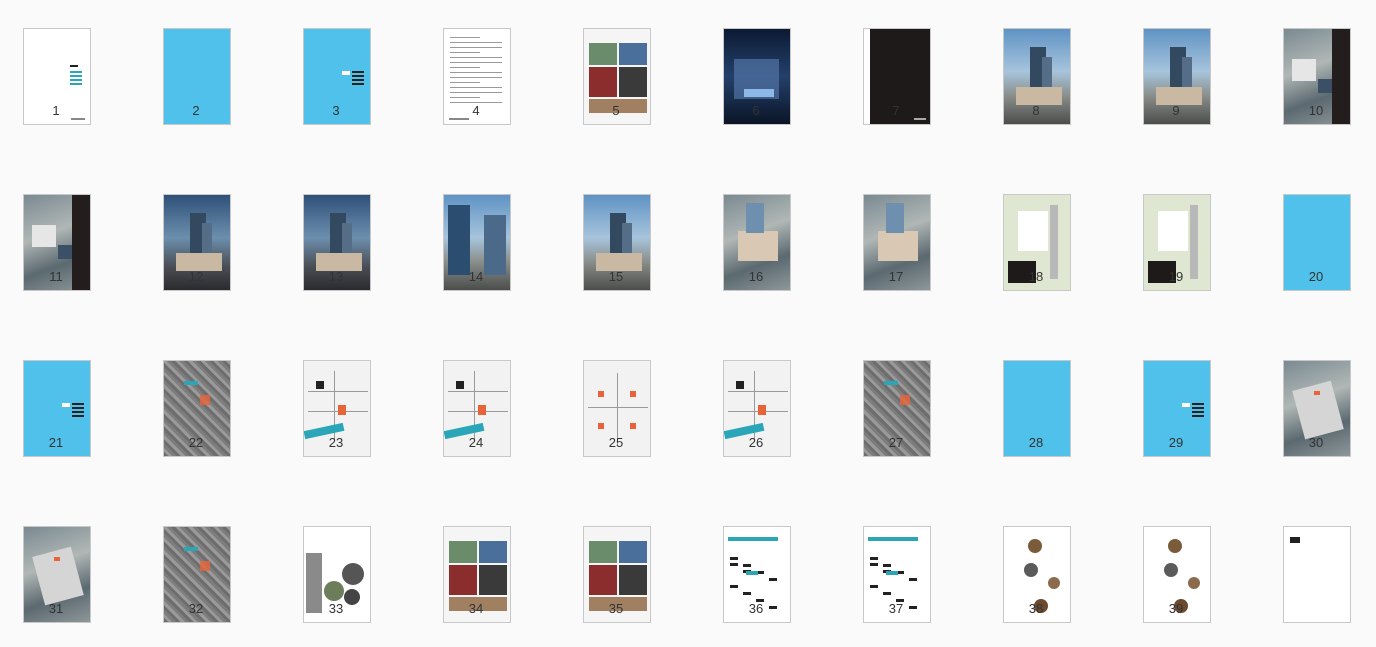 The height and width of the screenshot is (647, 1376). Describe the element at coordinates (616, 110) in the screenshot. I see `page-number-label: 5` at that location.